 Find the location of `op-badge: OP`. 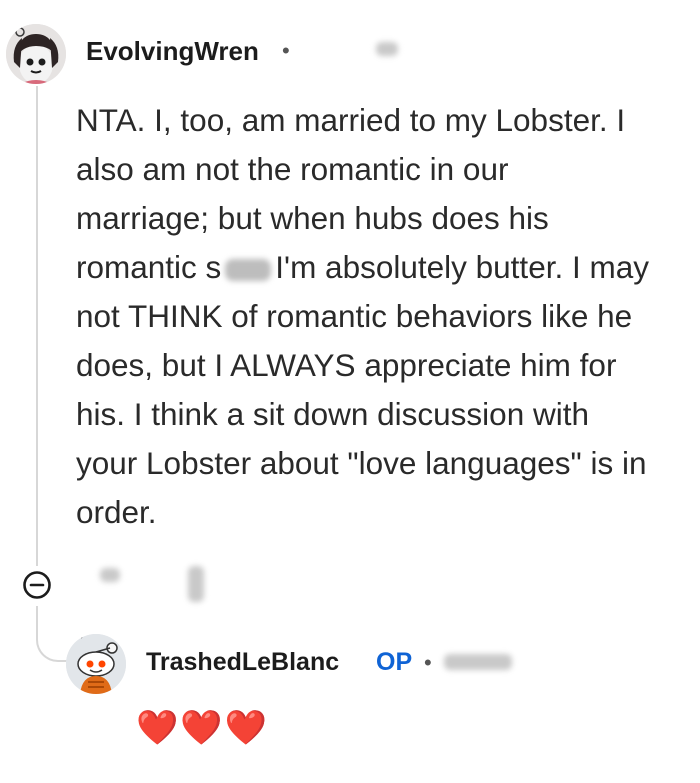

op-badge: OP is located at coordinates (394, 662).